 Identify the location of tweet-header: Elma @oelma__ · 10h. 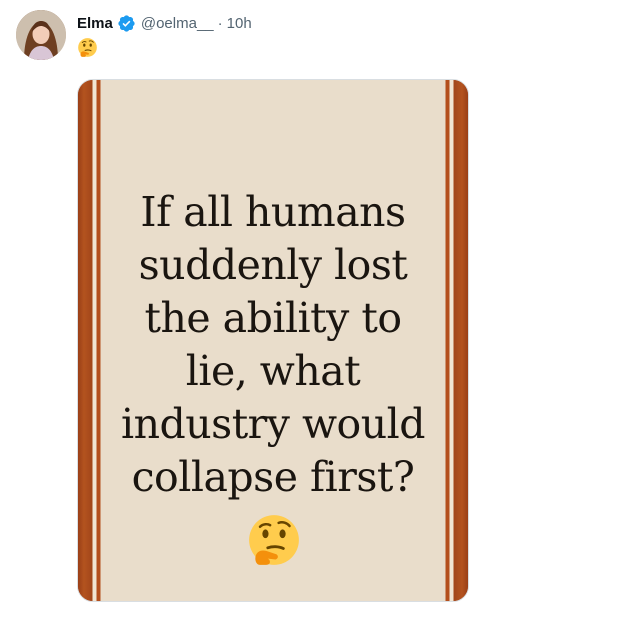
(164, 23).